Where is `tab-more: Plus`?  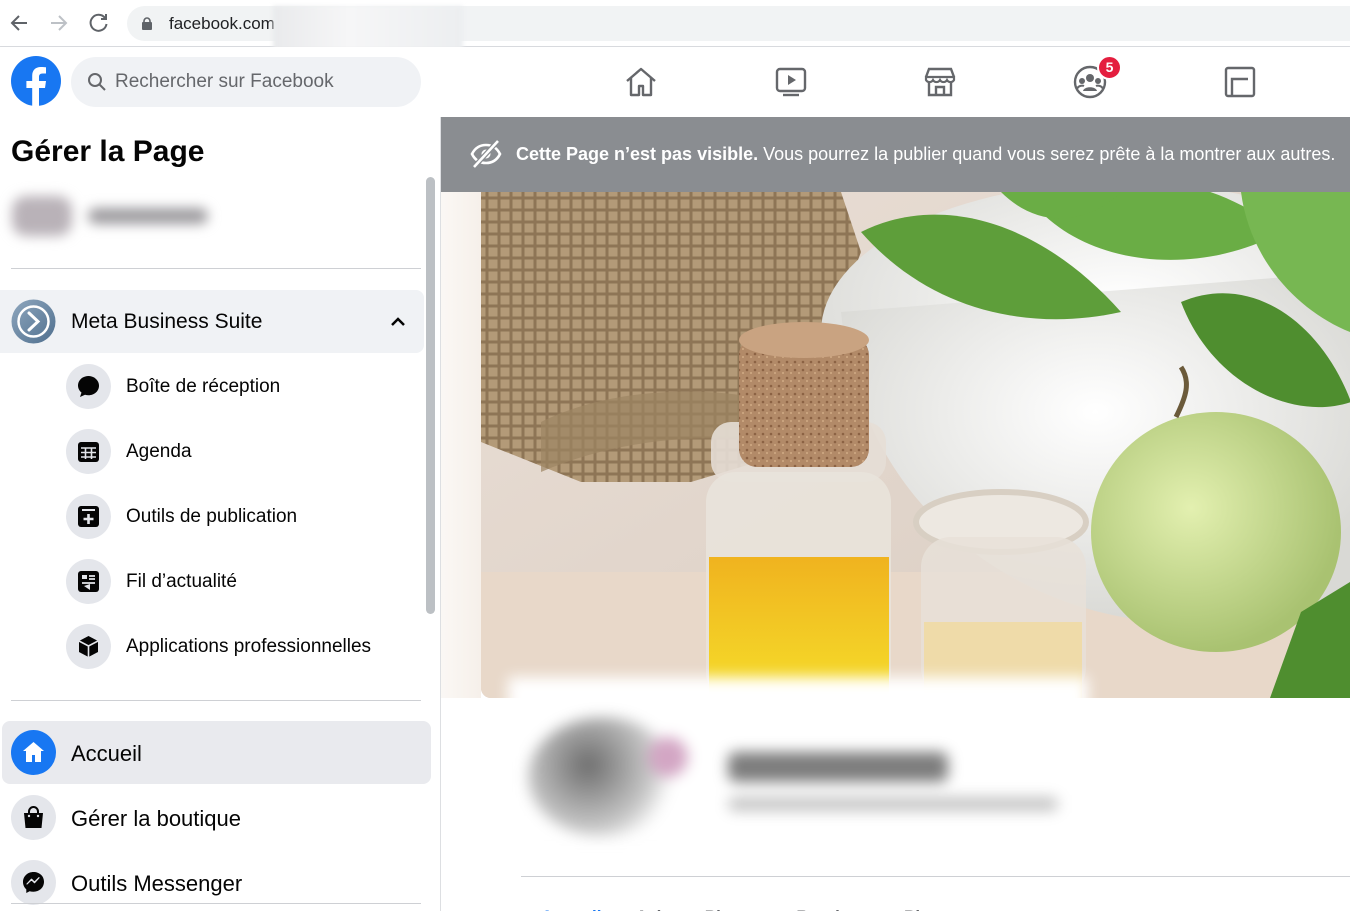 tab-more: Plus is located at coordinates (922, 906).